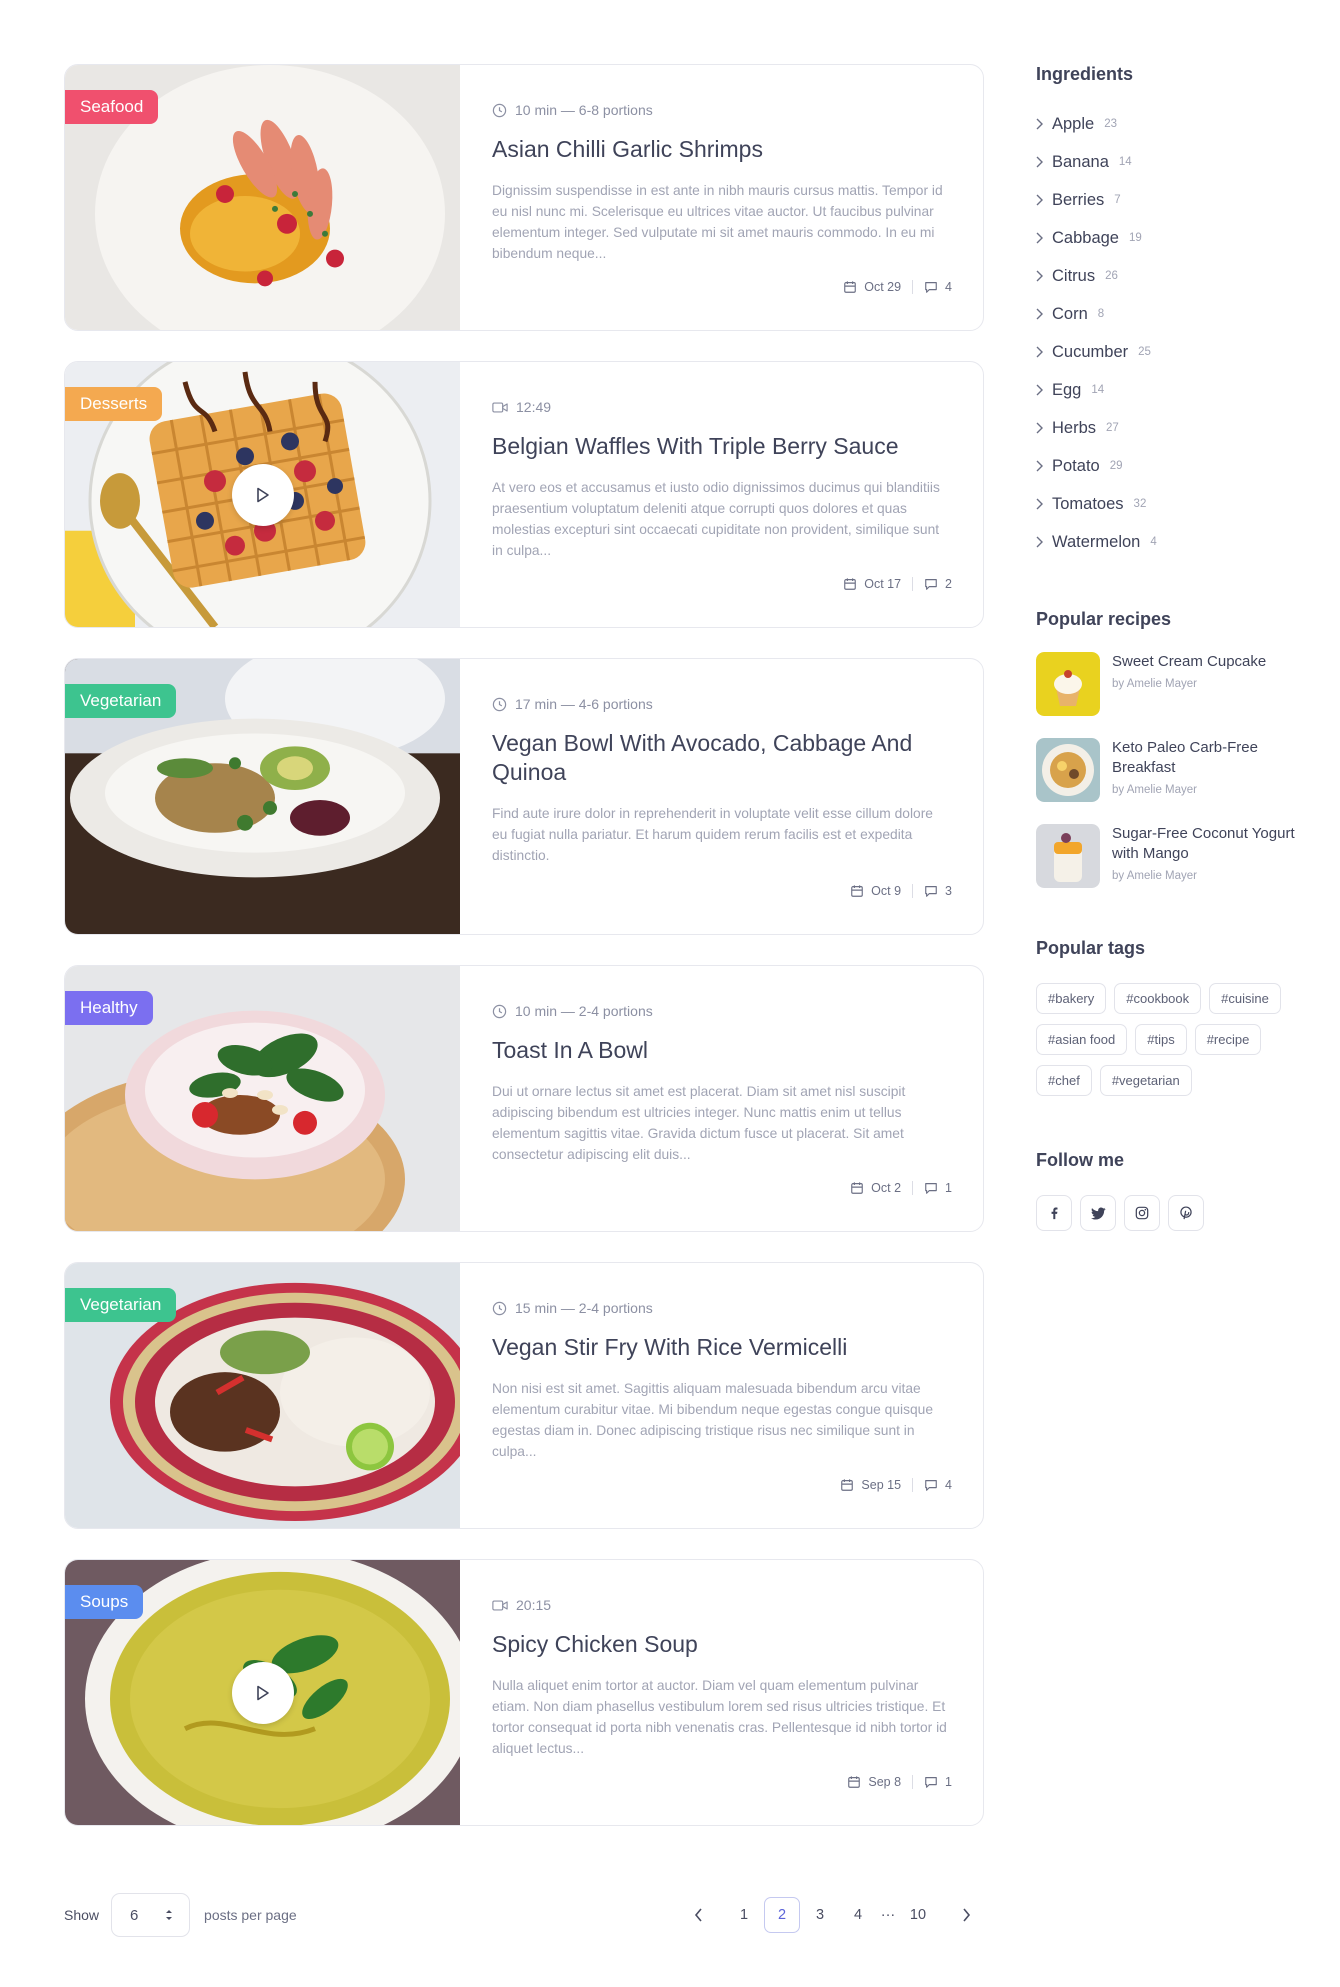 Image resolution: width=1340 pixels, height=1987 pixels. I want to click on ingredient-link: Corn 8, so click(1166, 314).